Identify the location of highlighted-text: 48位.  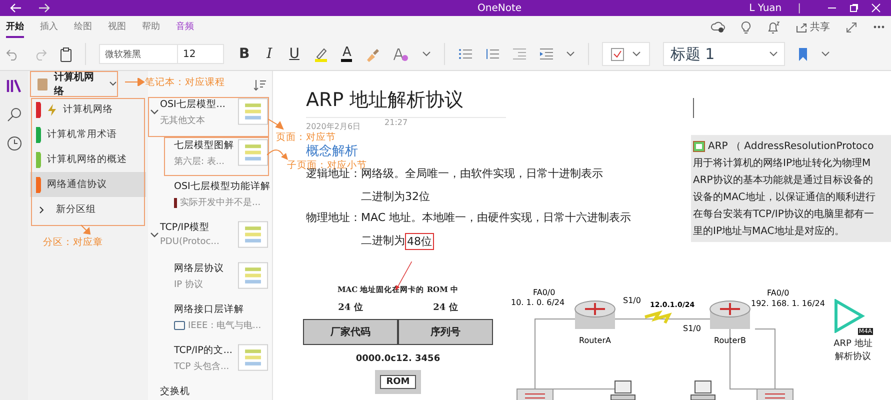
(419, 241).